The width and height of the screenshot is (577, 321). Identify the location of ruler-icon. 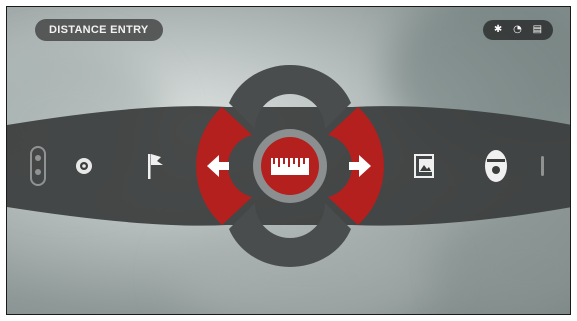
(290, 166).